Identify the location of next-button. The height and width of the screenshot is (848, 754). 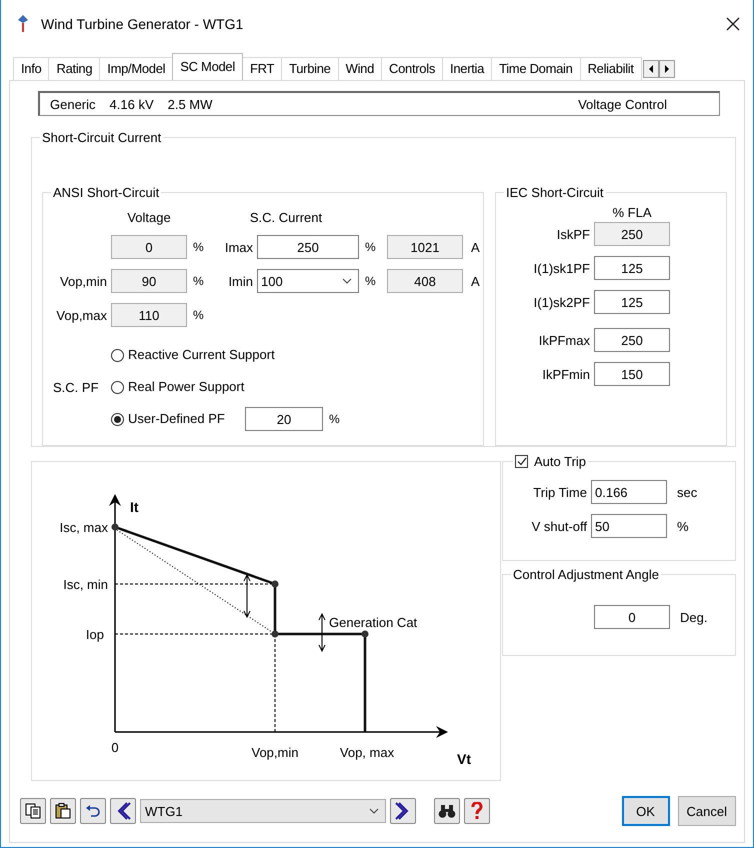
(403, 811).